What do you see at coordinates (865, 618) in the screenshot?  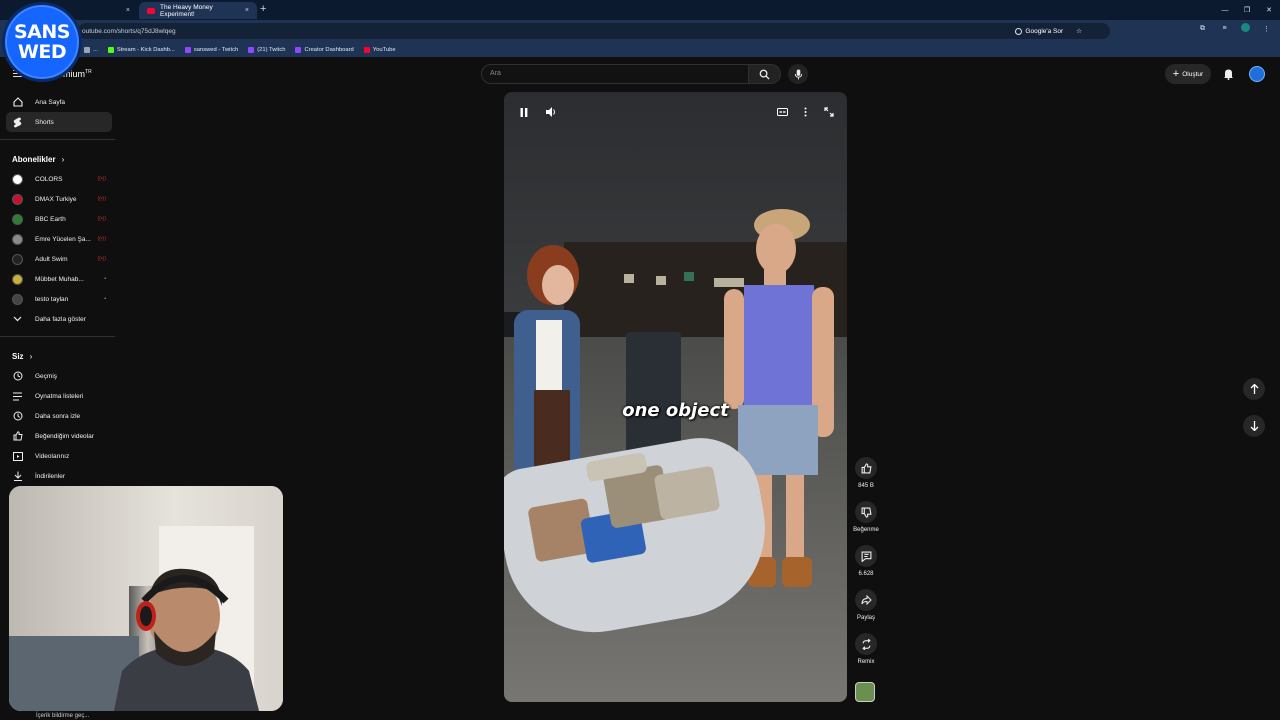 I see `share-label: Paylaş` at bounding box center [865, 618].